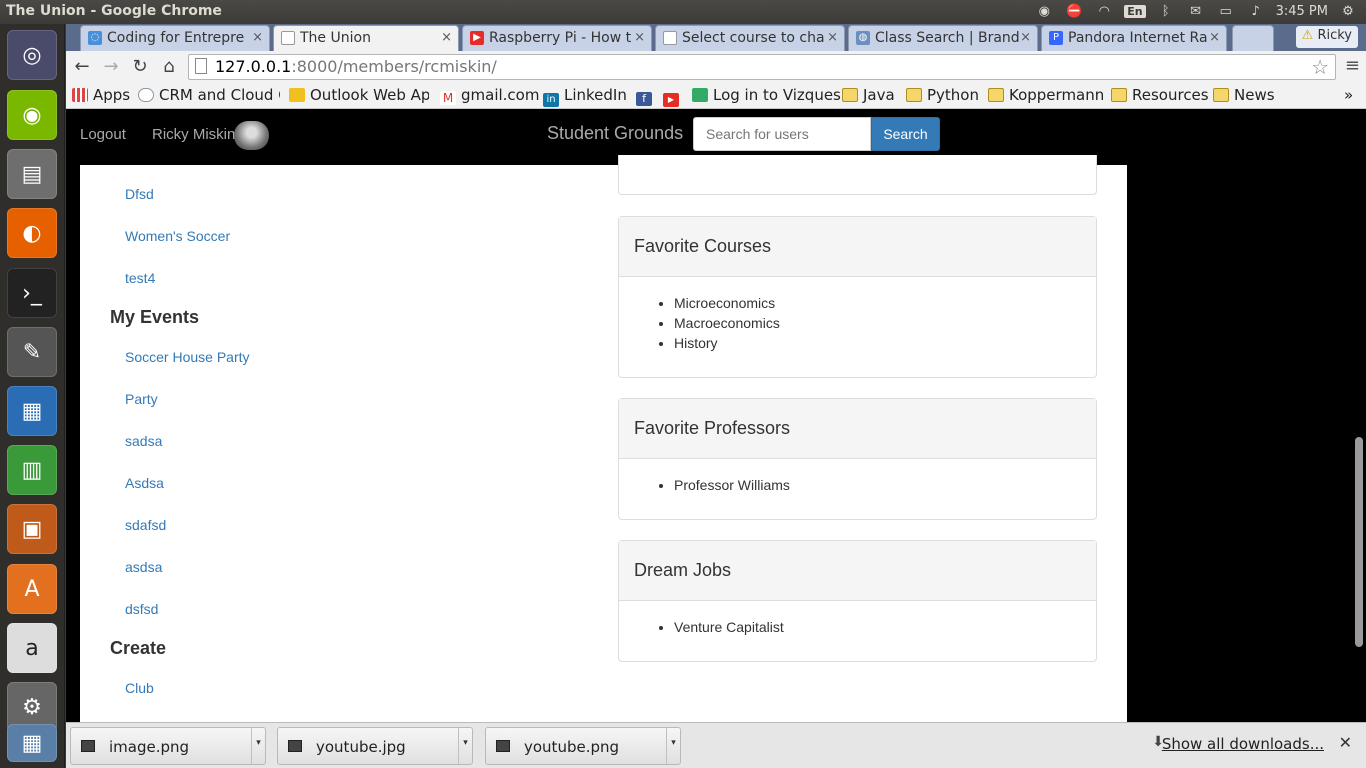 The image size is (1366, 768). What do you see at coordinates (169, 67) in the screenshot?
I see `home-icon: ⌂` at bounding box center [169, 67].